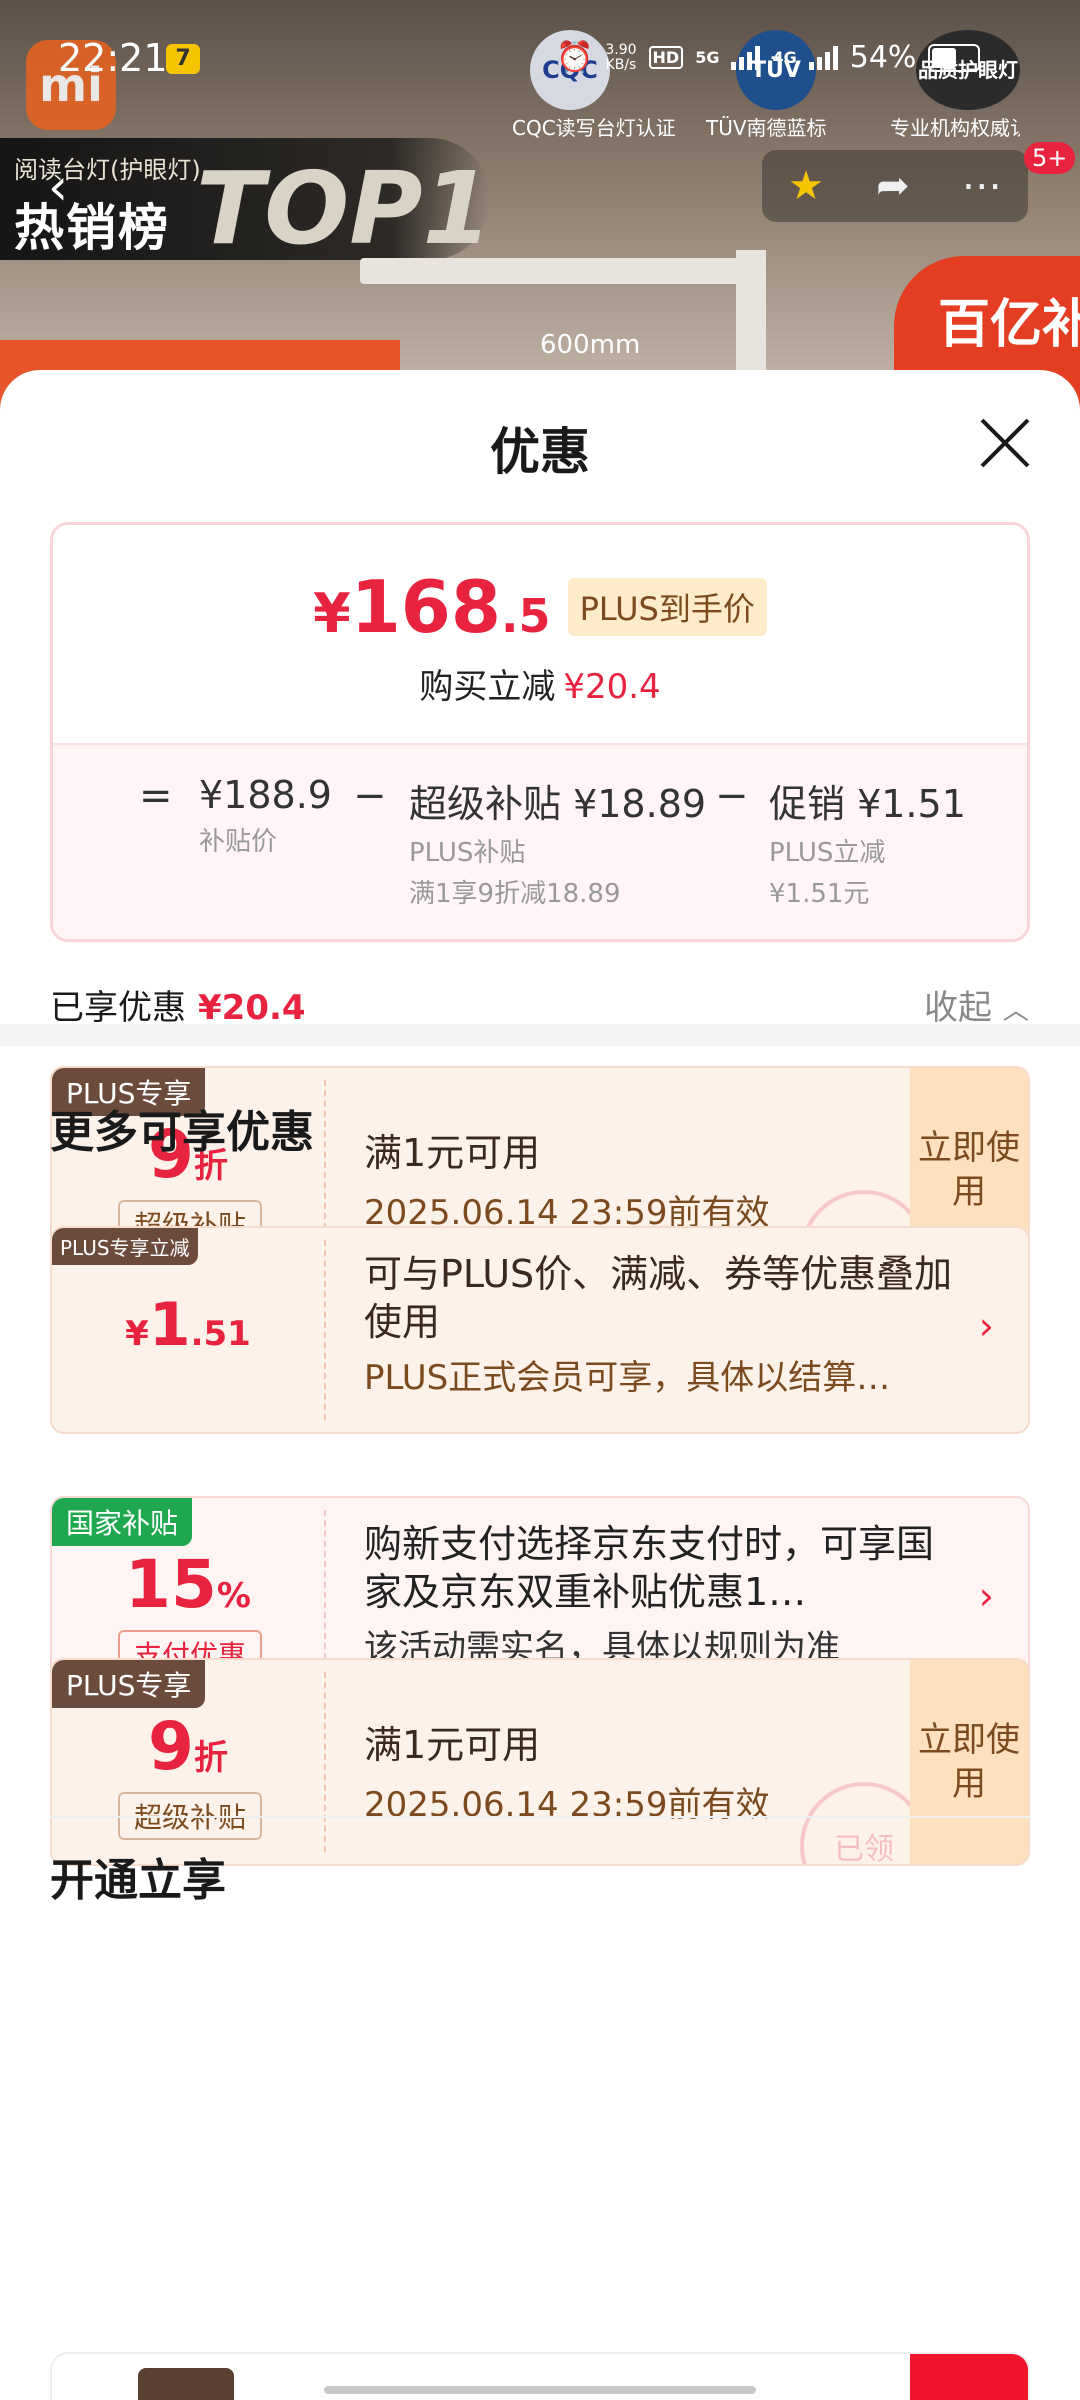  What do you see at coordinates (182, 1132) in the screenshot?
I see `more-discounts-title: 更多可享优惠` at bounding box center [182, 1132].